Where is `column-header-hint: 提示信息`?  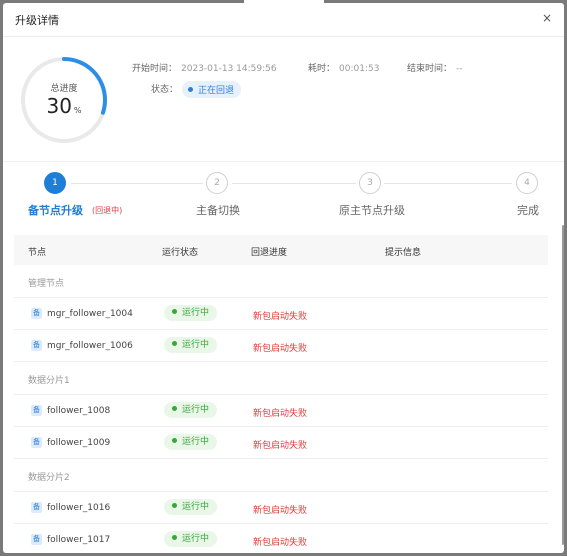 column-header-hint: 提示信息 is located at coordinates (403, 253).